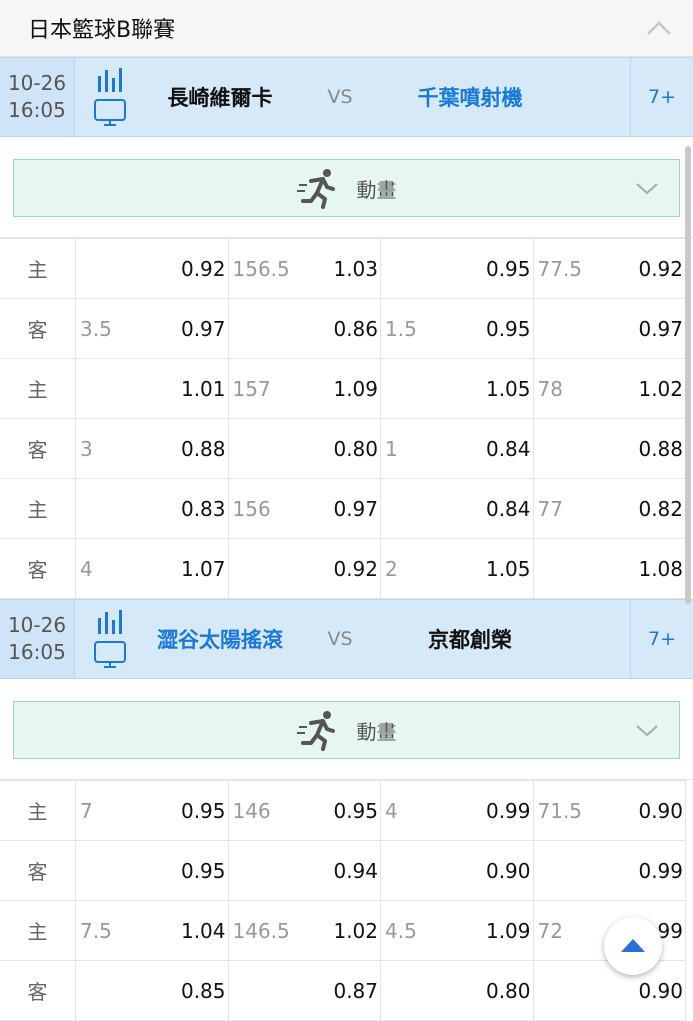 This screenshot has height=1021, width=693. Describe the element at coordinates (152, 810) in the screenshot. I see `odds-cell: 7 0.95` at that location.